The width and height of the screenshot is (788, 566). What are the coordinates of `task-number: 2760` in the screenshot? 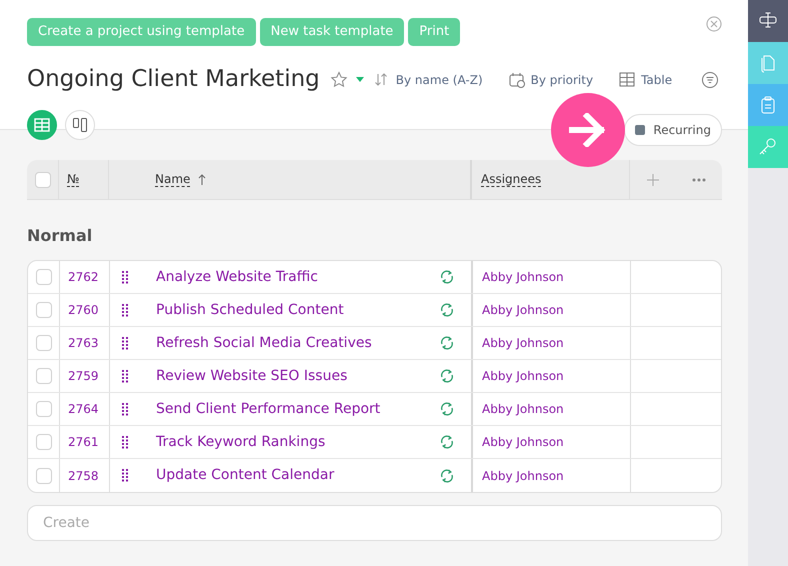 It's located at (83, 310).